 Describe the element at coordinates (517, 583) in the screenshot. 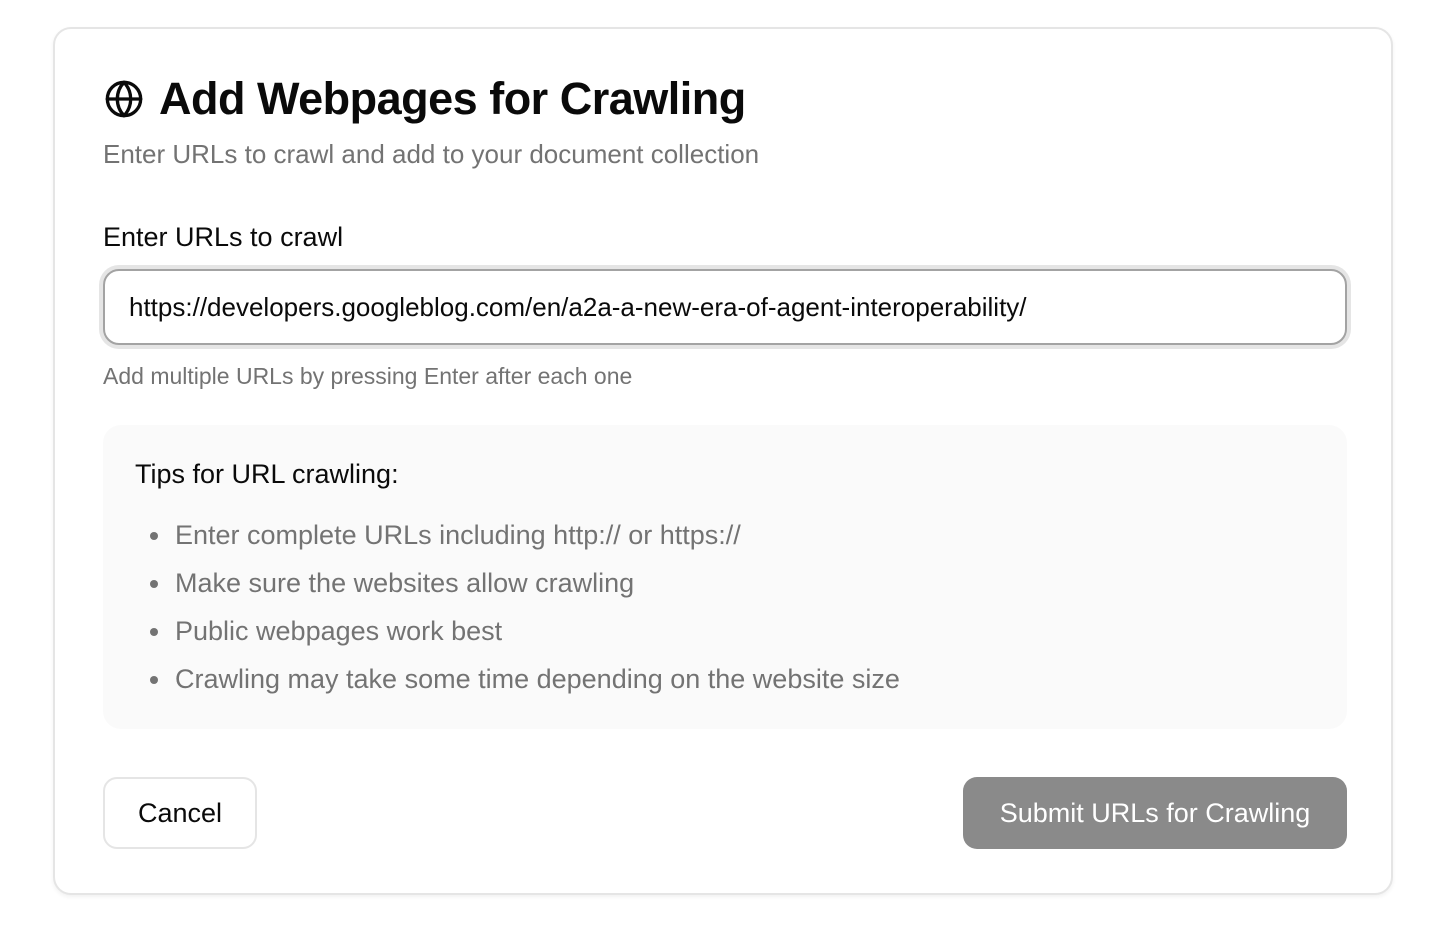

I see `tip-item: Make sure the websites allow crawling` at that location.